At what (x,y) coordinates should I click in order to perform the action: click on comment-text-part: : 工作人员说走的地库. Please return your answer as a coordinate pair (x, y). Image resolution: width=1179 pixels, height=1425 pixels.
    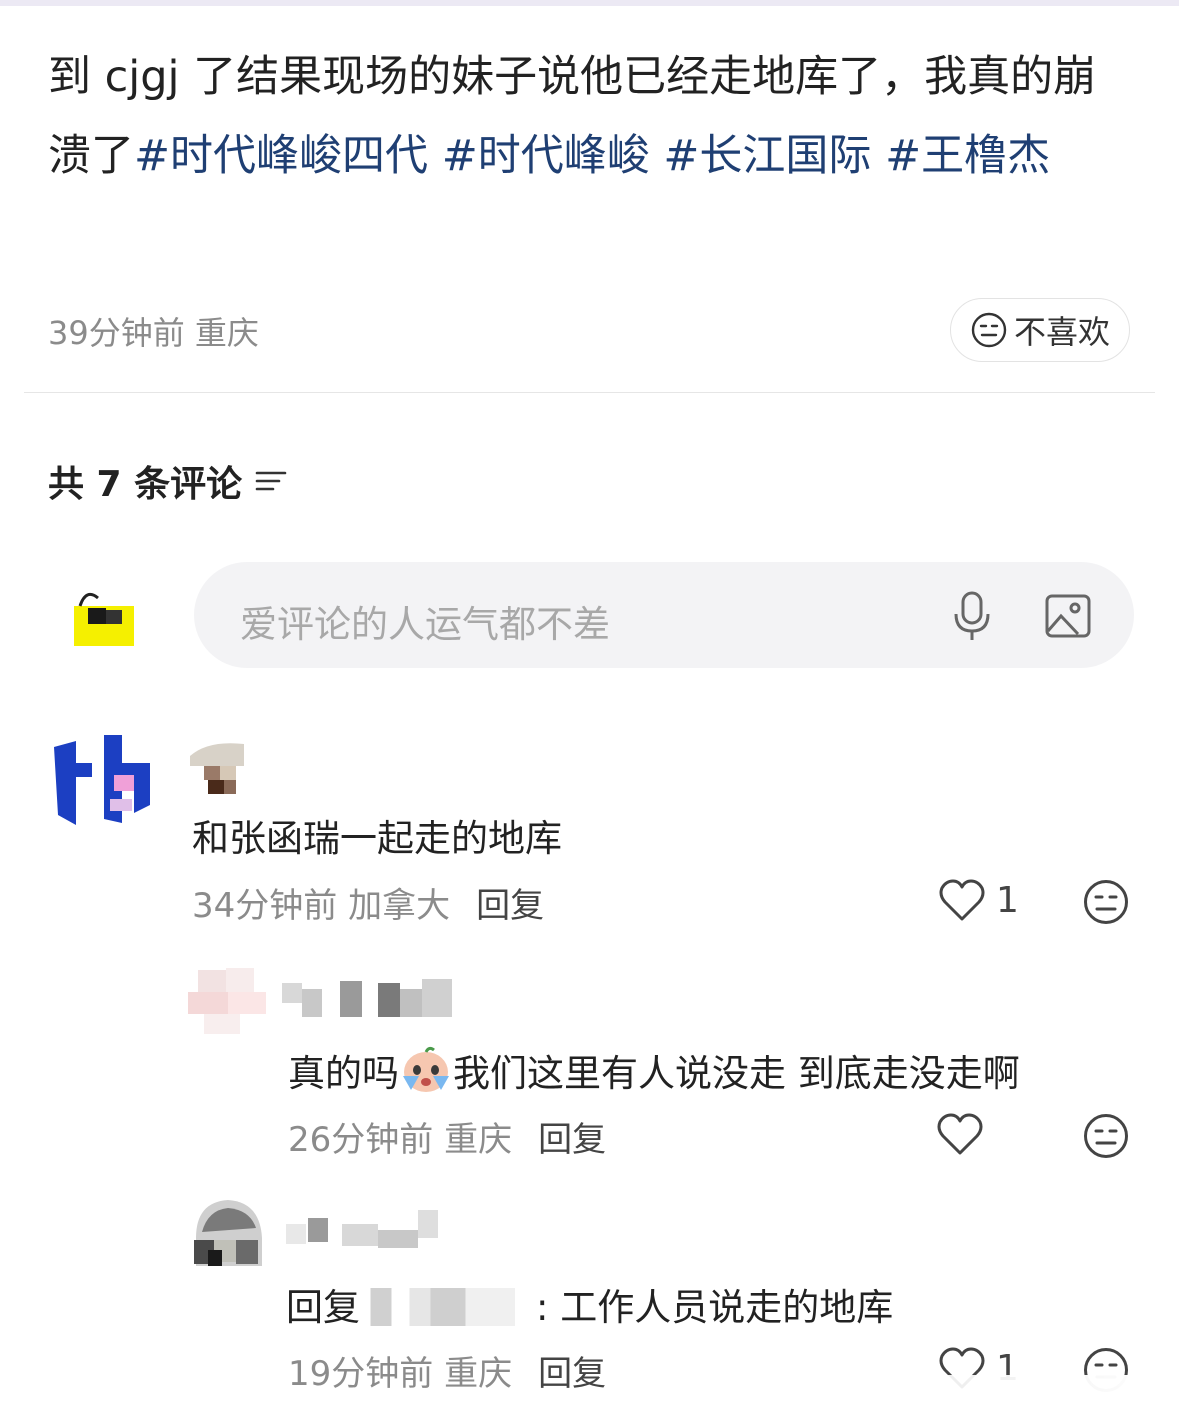
    Looking at the image, I should click on (715, 1307).